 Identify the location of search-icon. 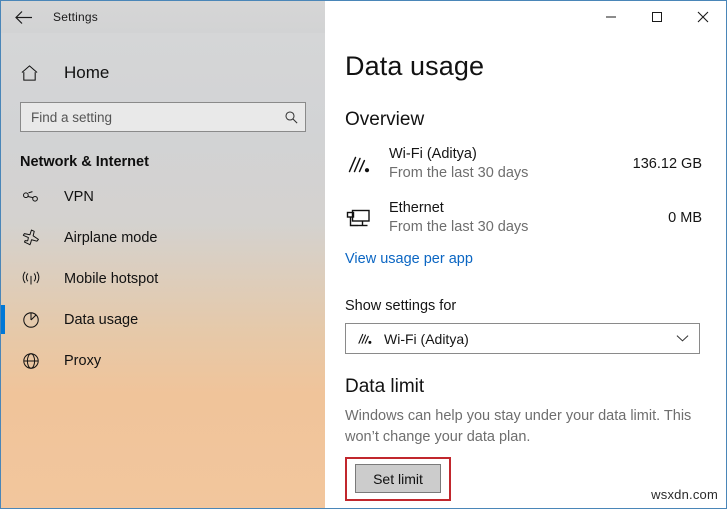
(291, 117).